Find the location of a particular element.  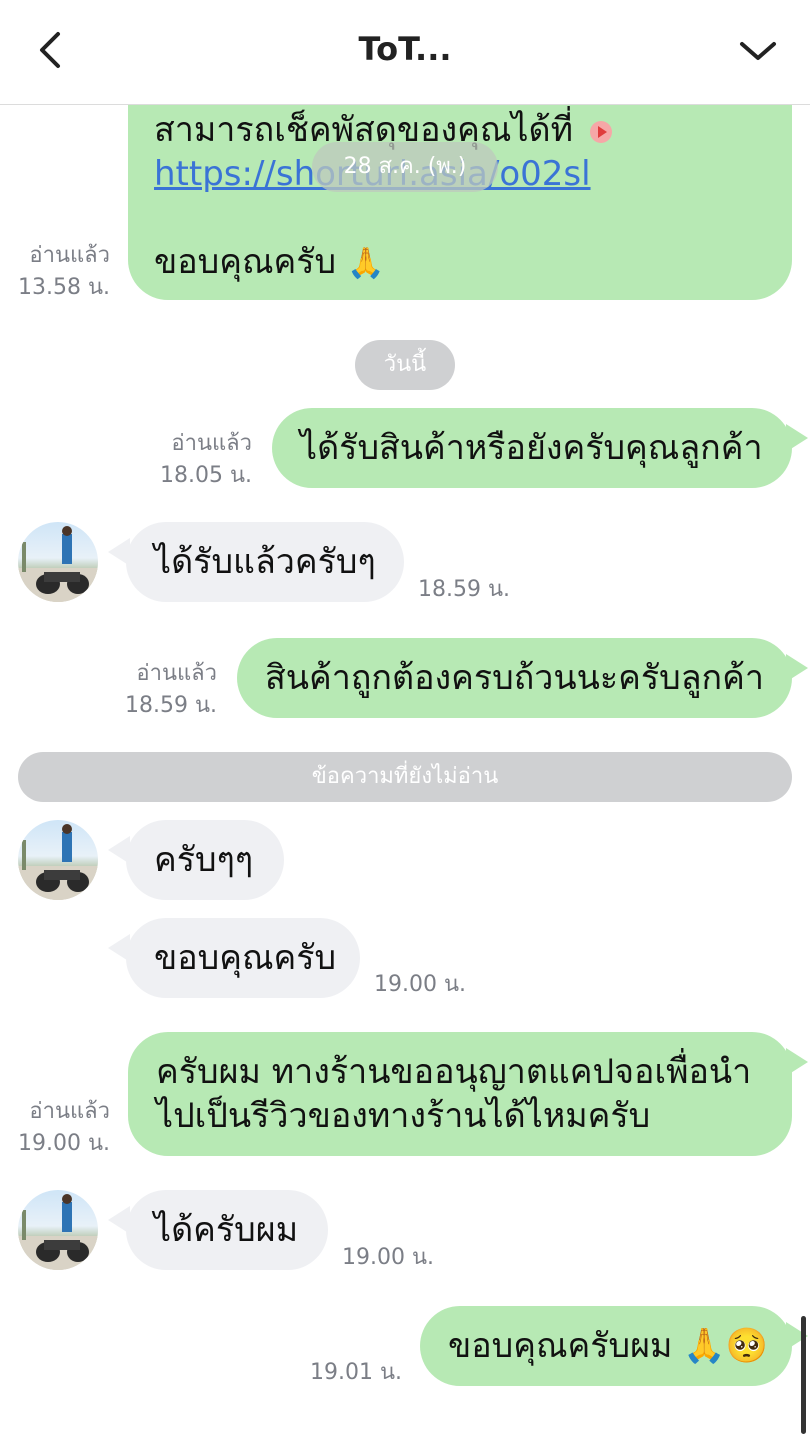

message-bubble-incoming: ครับๆๆ is located at coordinates (205, 860).